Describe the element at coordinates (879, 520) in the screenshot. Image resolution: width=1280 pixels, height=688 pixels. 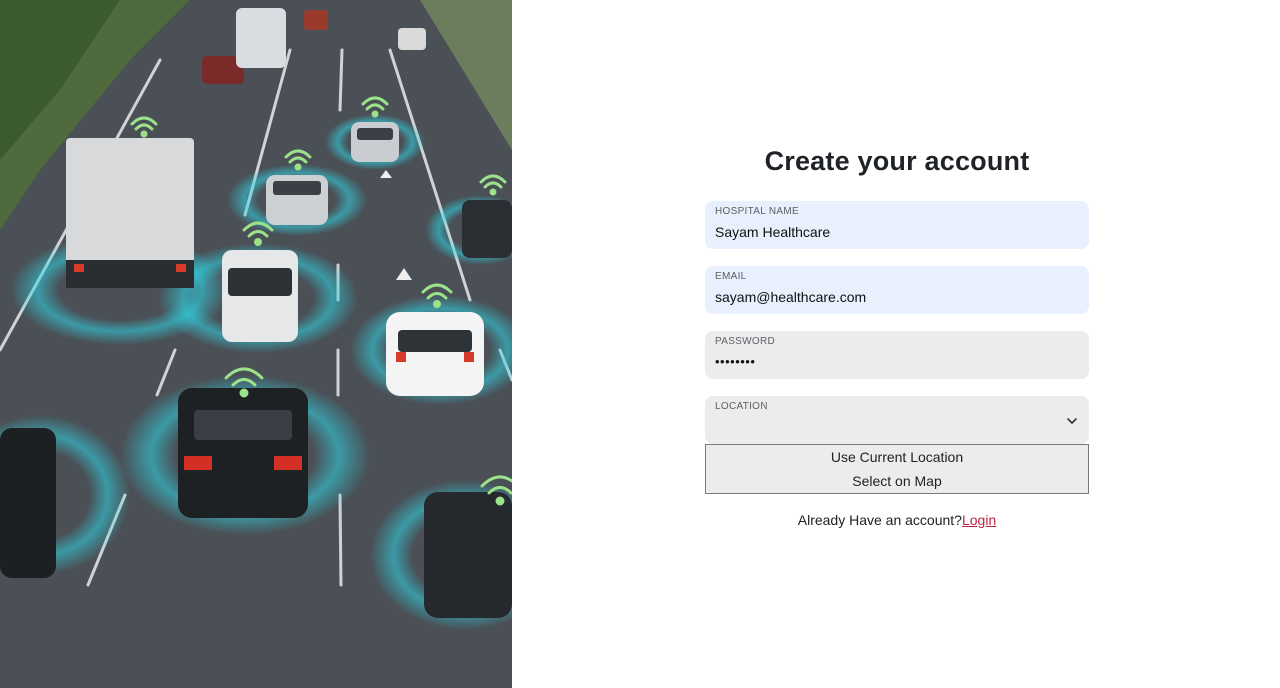
I see `login-prompt-text: Already Have an account?` at that location.